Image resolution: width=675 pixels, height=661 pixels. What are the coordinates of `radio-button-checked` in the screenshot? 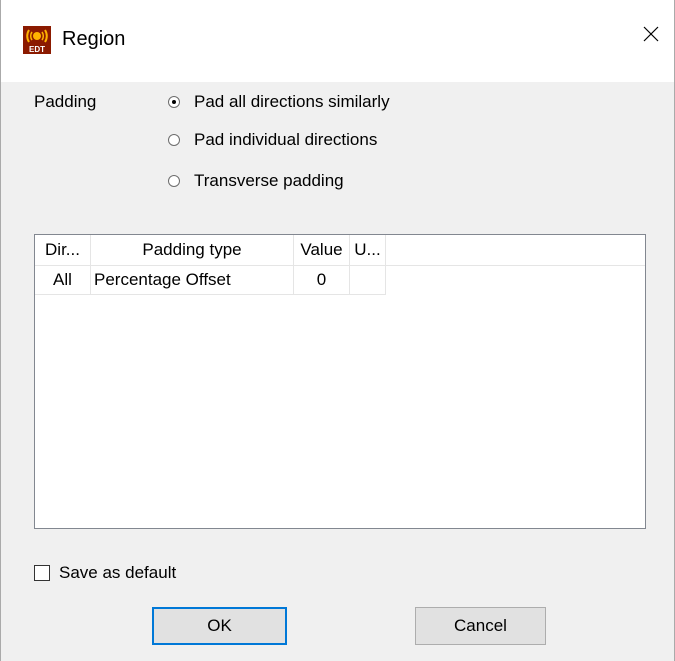 It's located at (174, 102).